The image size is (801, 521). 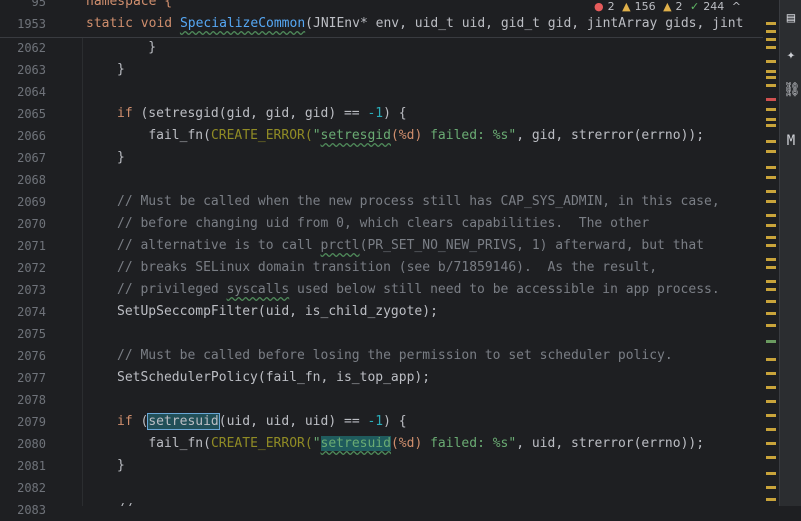 What do you see at coordinates (179, 135) in the screenshot?
I see `function-call: fail_fn(` at bounding box center [179, 135].